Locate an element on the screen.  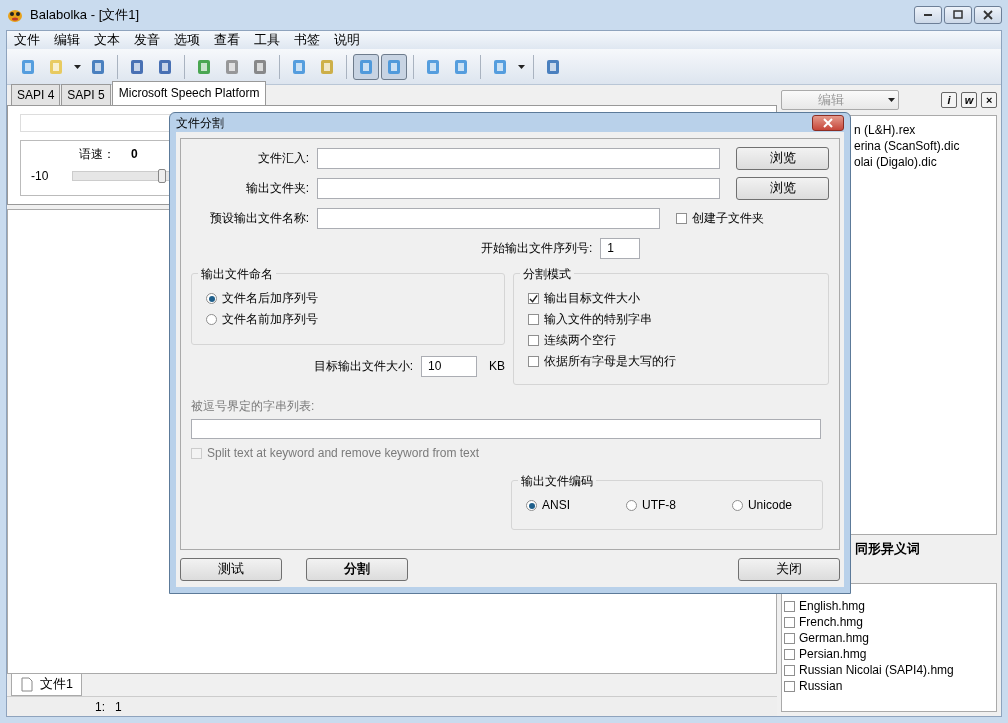
file-name: n (L&H).rex is located at coordinates (925, 130).